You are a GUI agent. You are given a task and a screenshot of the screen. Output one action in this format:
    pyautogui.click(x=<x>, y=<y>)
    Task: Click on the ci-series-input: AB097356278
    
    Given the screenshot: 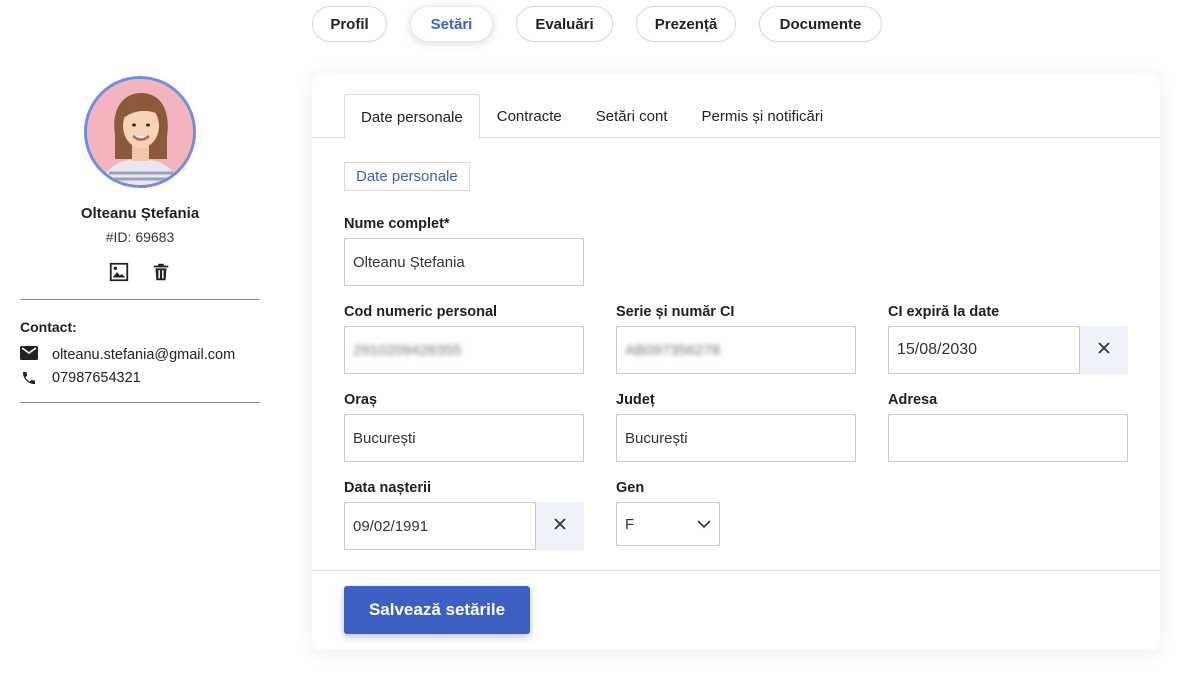 What is the action you would take?
    pyautogui.click(x=736, y=350)
    